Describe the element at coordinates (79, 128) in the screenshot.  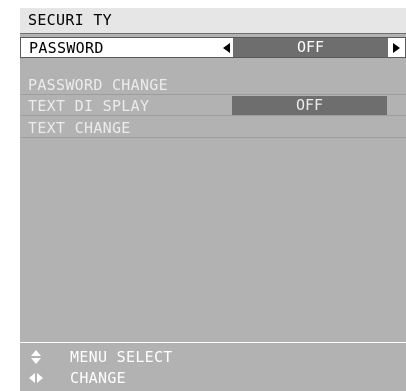
I see `menu-item-label: TEXT CHANGE` at that location.